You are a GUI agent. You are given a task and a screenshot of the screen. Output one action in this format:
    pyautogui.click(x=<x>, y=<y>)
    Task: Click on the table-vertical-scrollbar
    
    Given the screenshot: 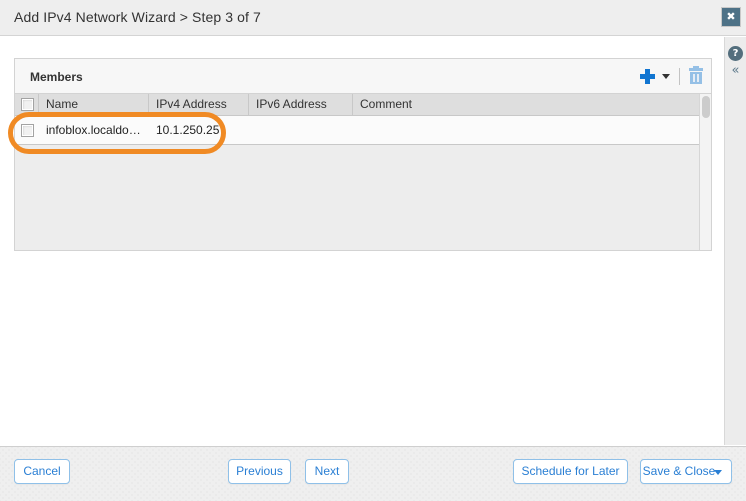 What is the action you would take?
    pyautogui.click(x=705, y=172)
    